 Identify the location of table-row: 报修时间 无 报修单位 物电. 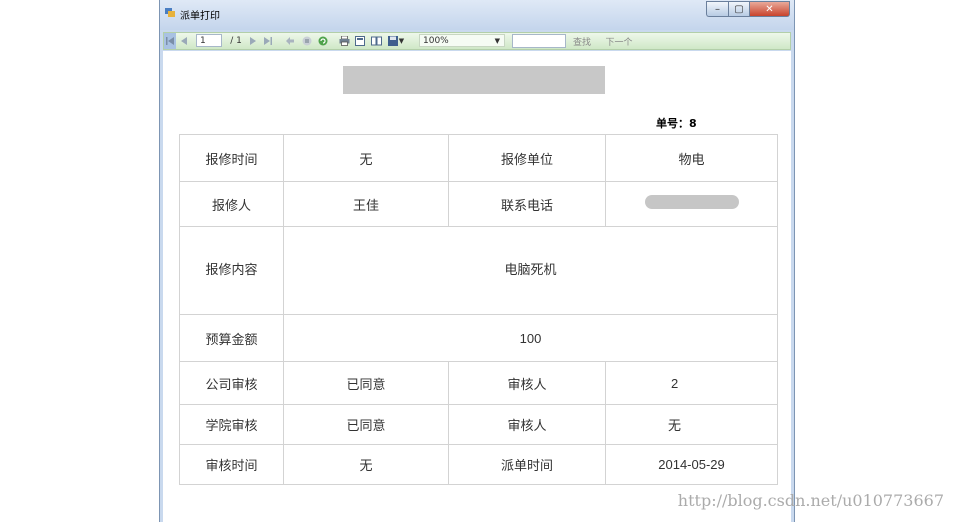
(478, 158).